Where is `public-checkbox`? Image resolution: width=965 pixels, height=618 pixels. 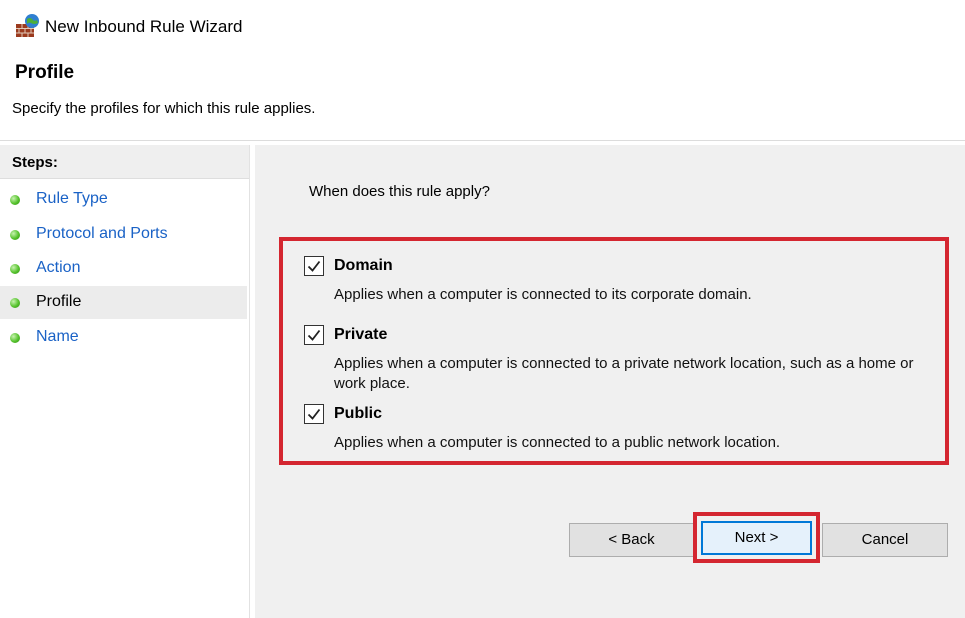
public-checkbox is located at coordinates (314, 414).